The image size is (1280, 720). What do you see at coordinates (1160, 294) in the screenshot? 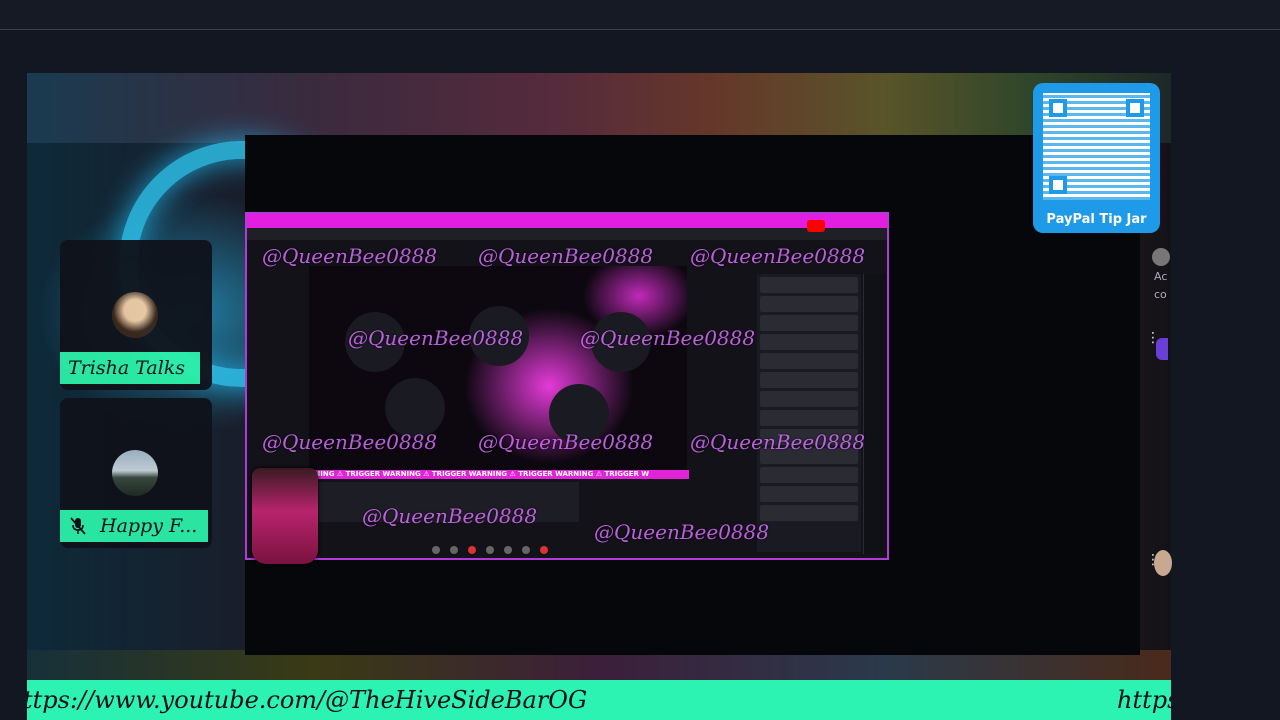
I see `panel-text: co` at bounding box center [1160, 294].